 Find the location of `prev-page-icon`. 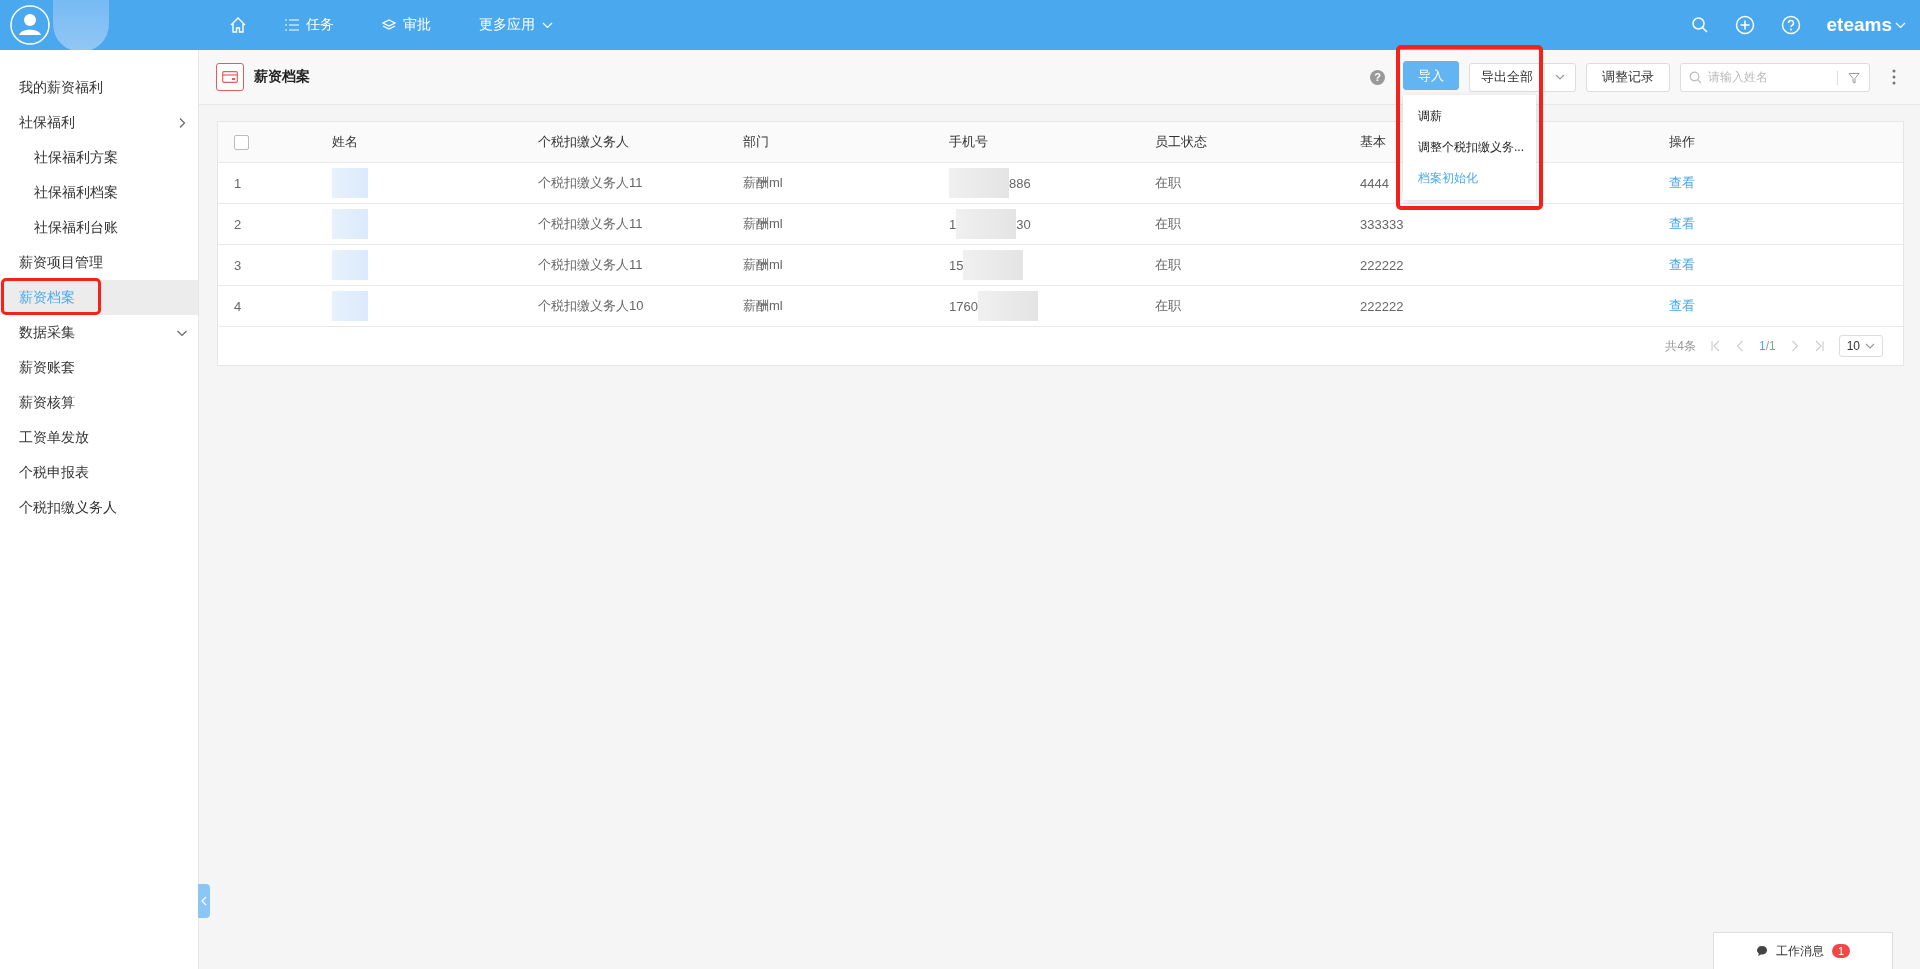

prev-page-icon is located at coordinates (1739, 346).